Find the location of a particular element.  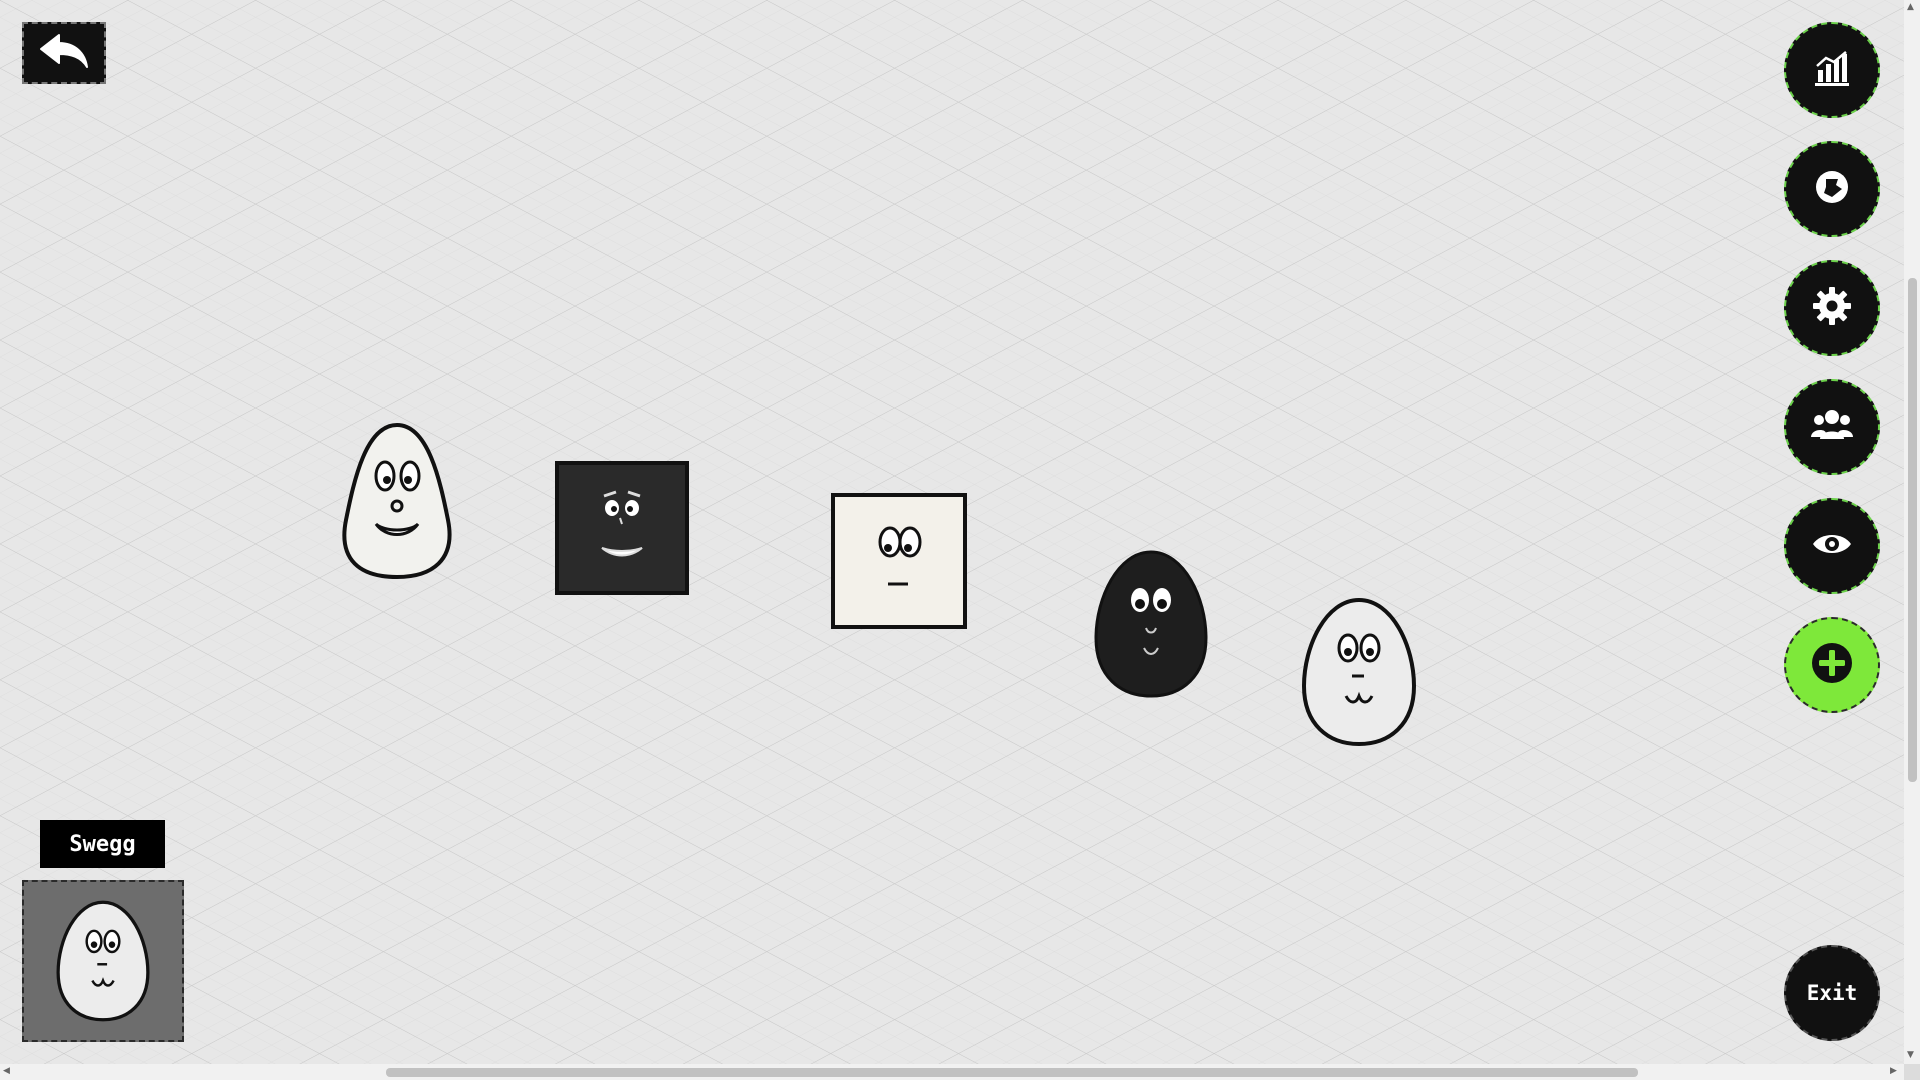

scroll-up-icon: ▲ is located at coordinates (1910, 7).